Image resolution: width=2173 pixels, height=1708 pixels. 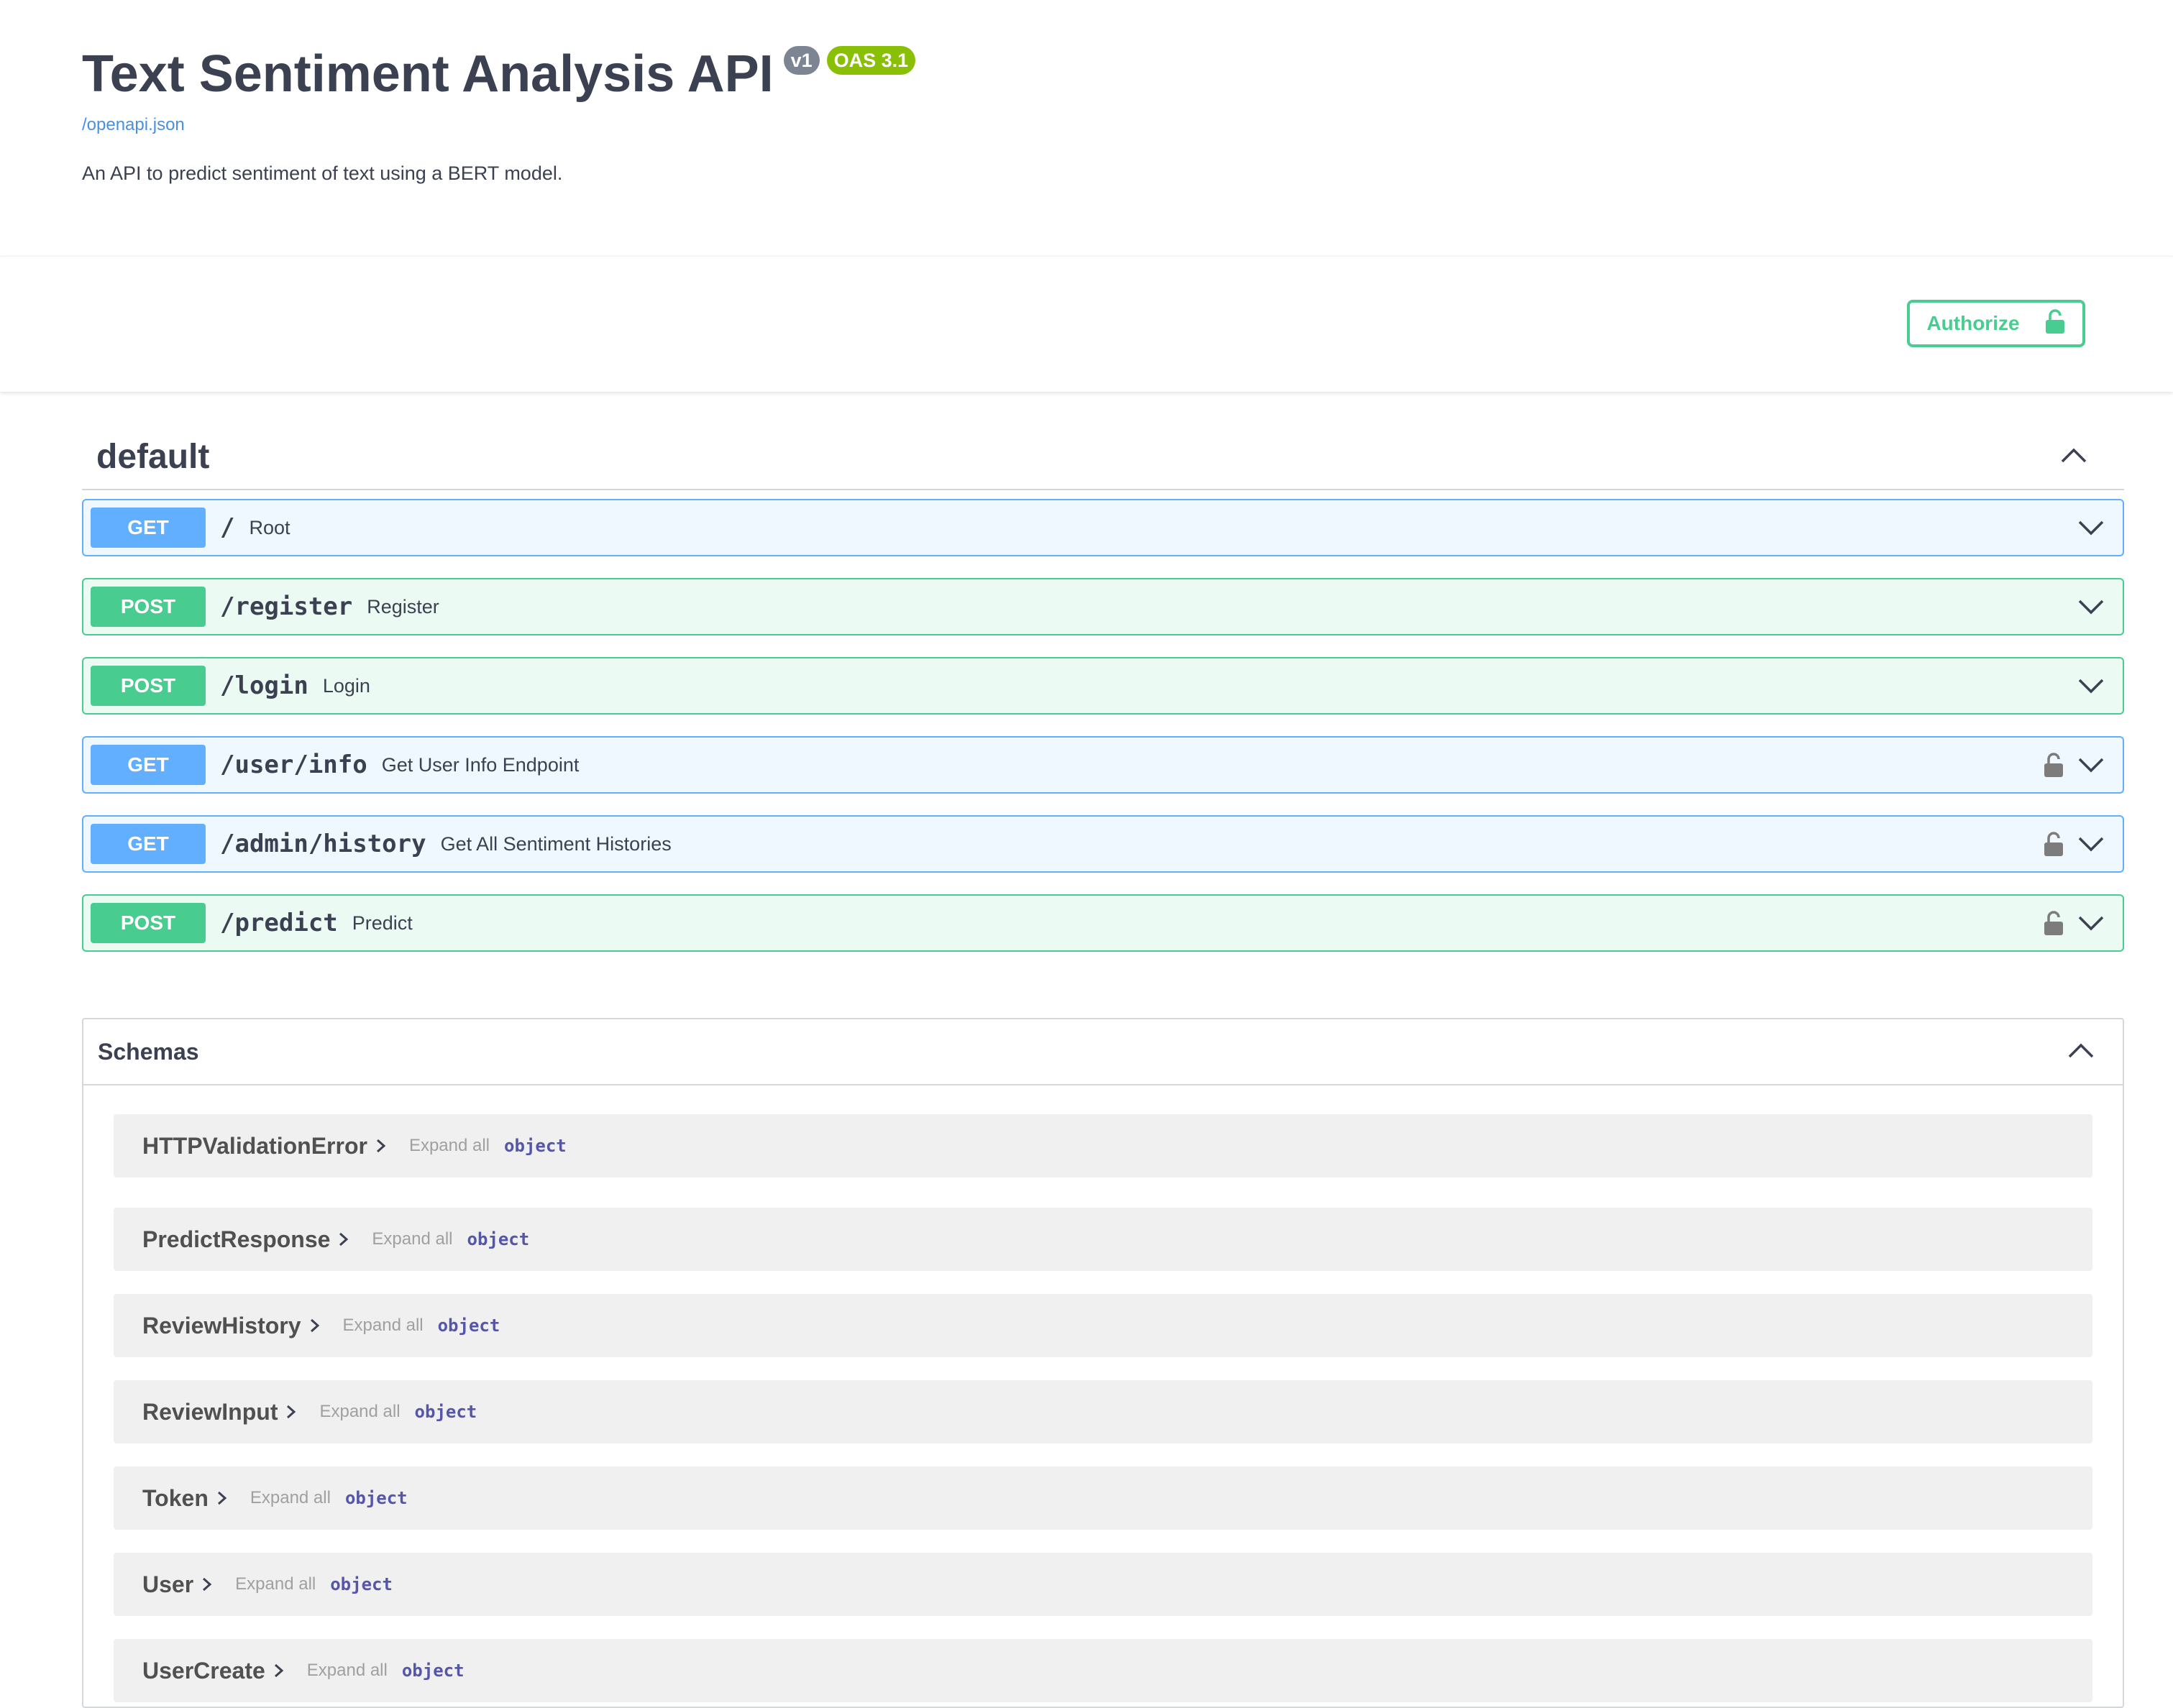 I want to click on operation-post-register: POST /register Register, so click(x=1103, y=606).